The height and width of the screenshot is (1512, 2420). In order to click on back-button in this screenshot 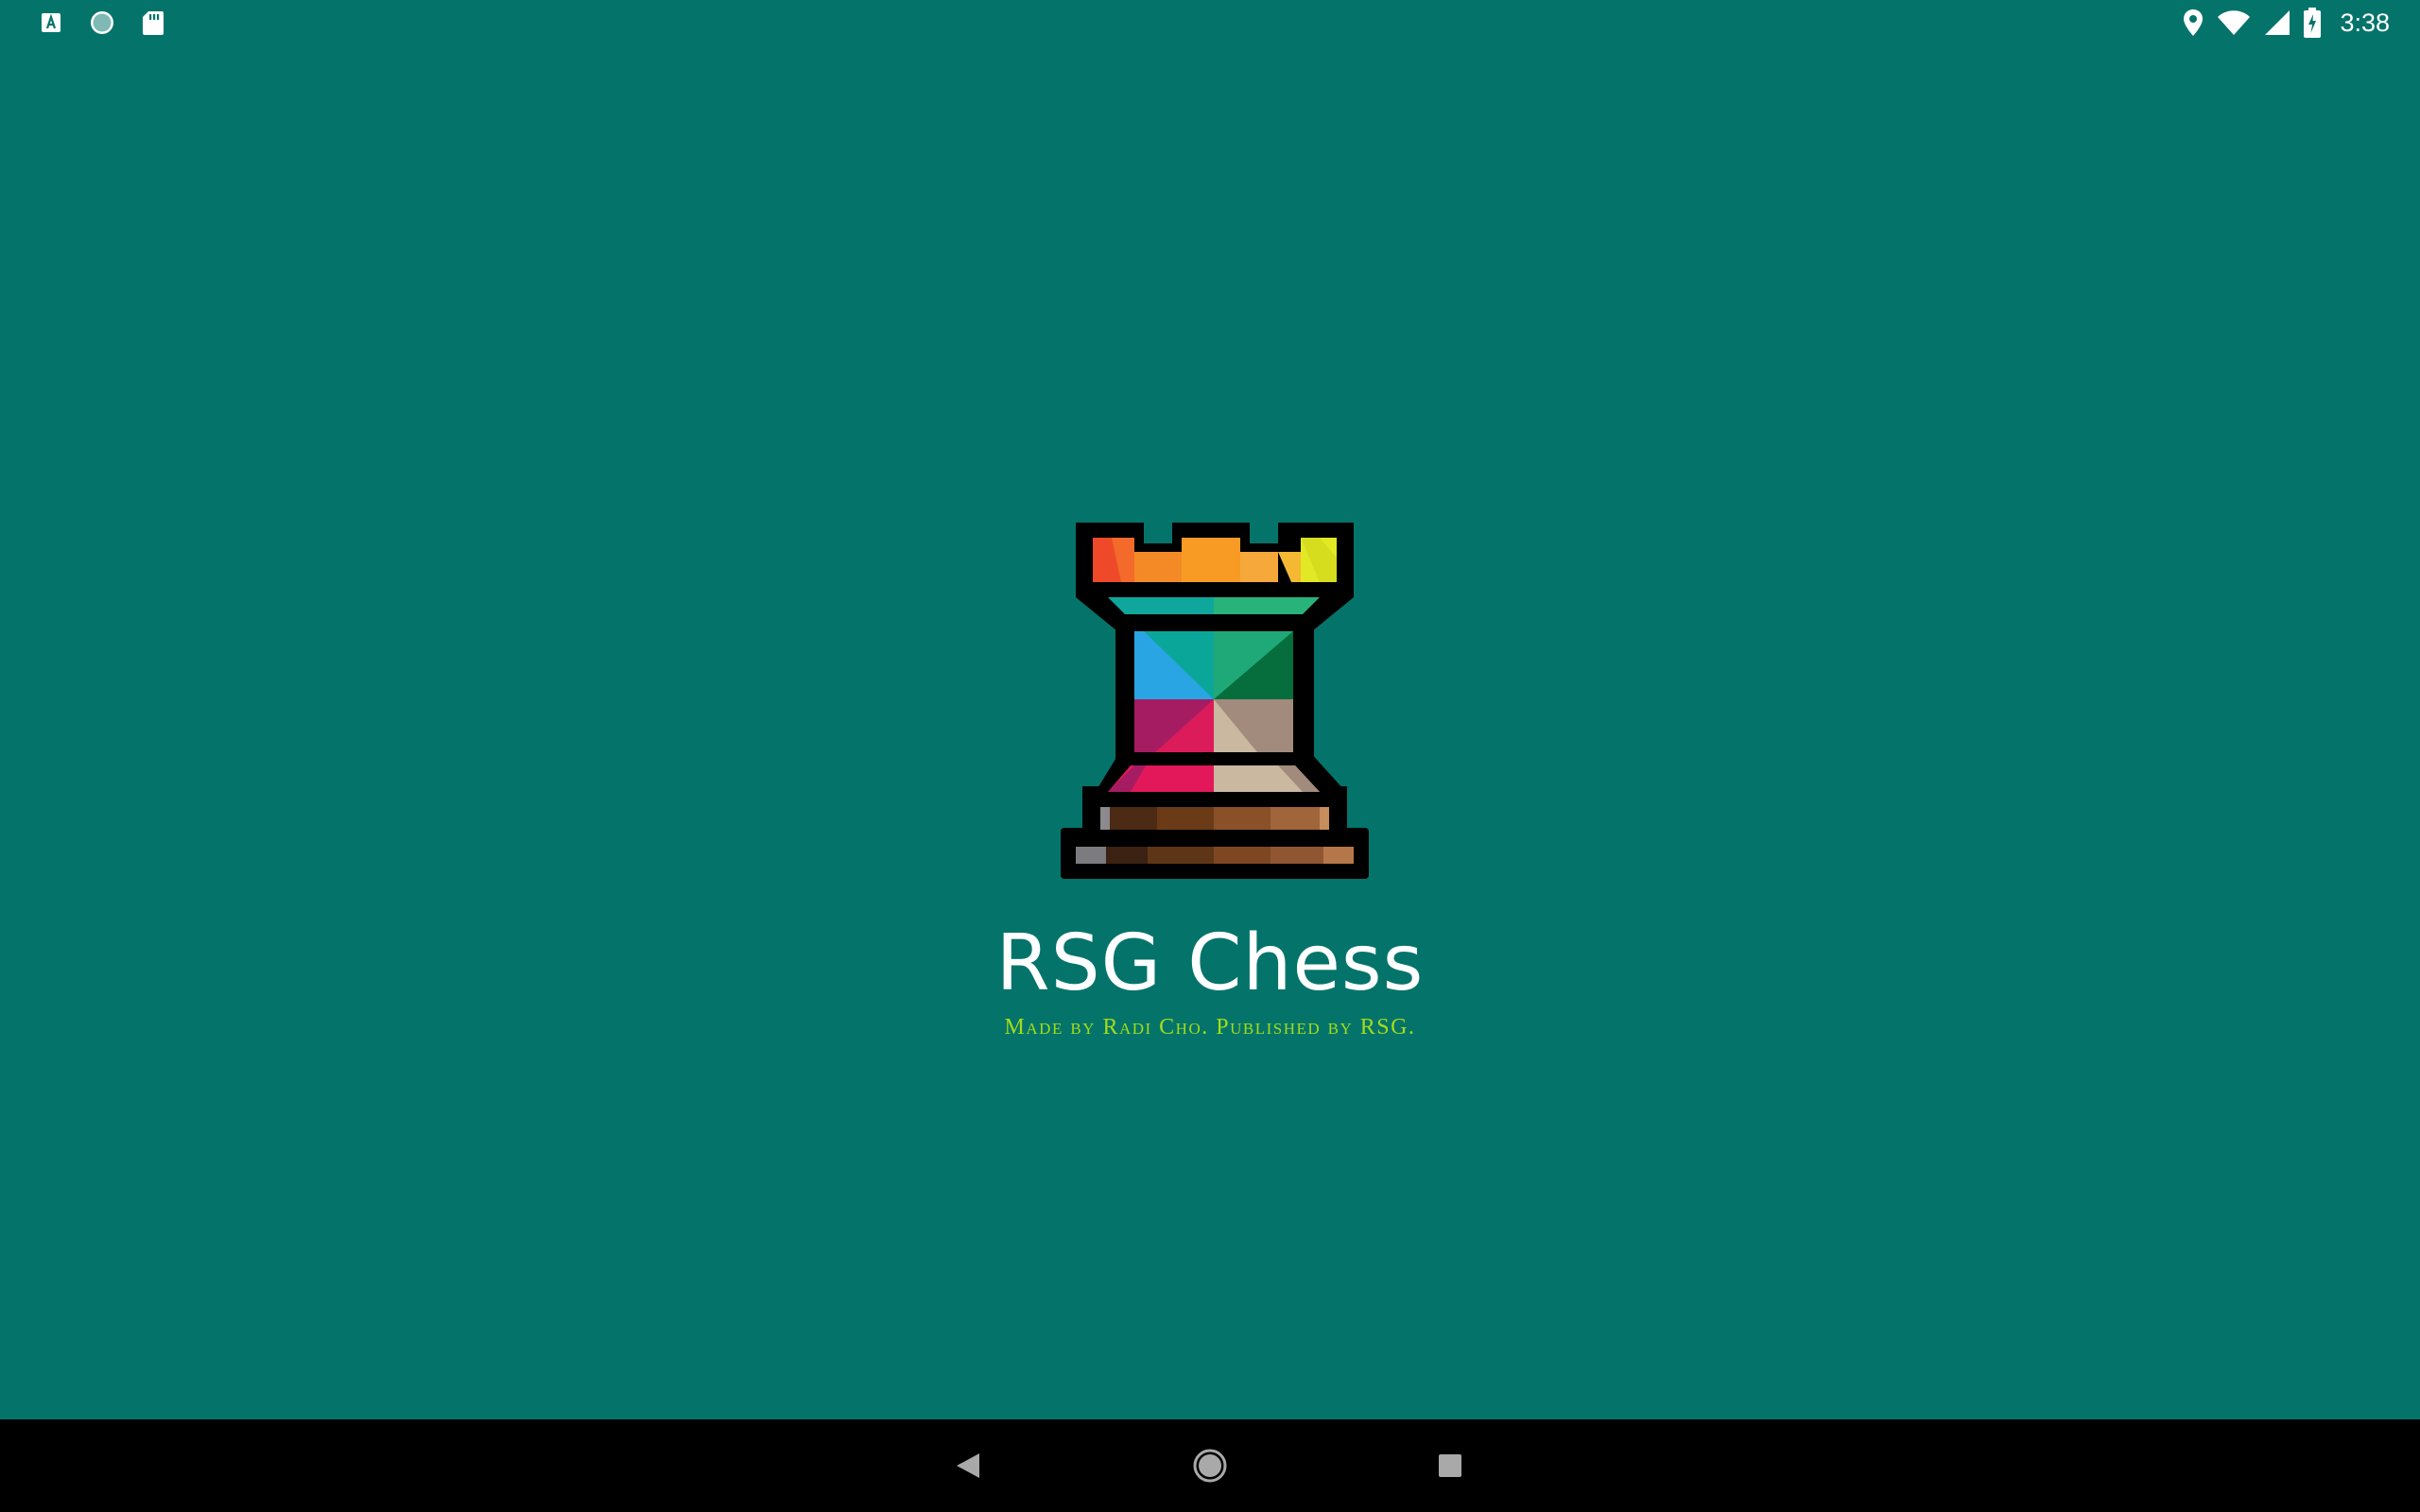, I will do `click(968, 1465)`.